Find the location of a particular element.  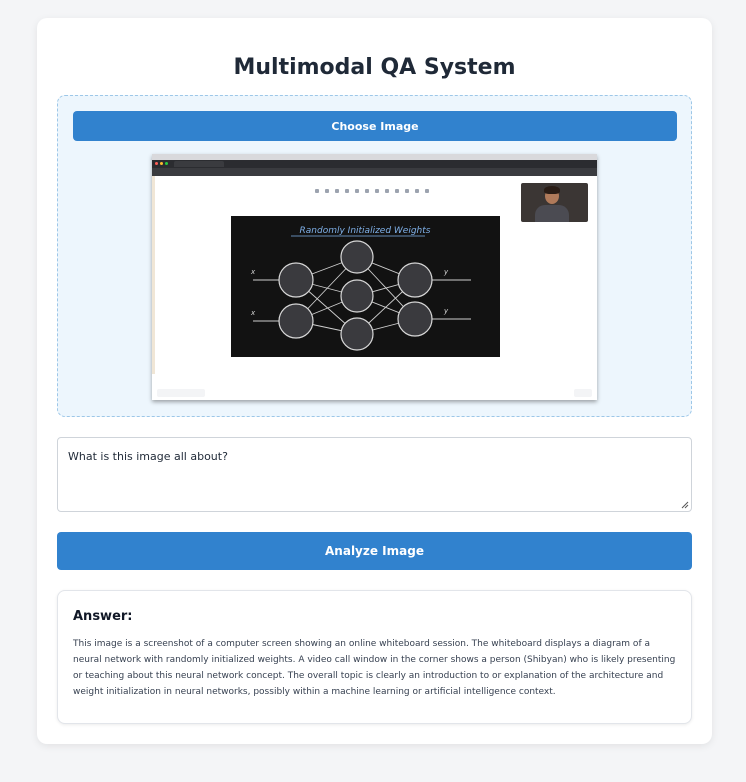

board-title: Randomly Initialized Weights is located at coordinates (365, 231).